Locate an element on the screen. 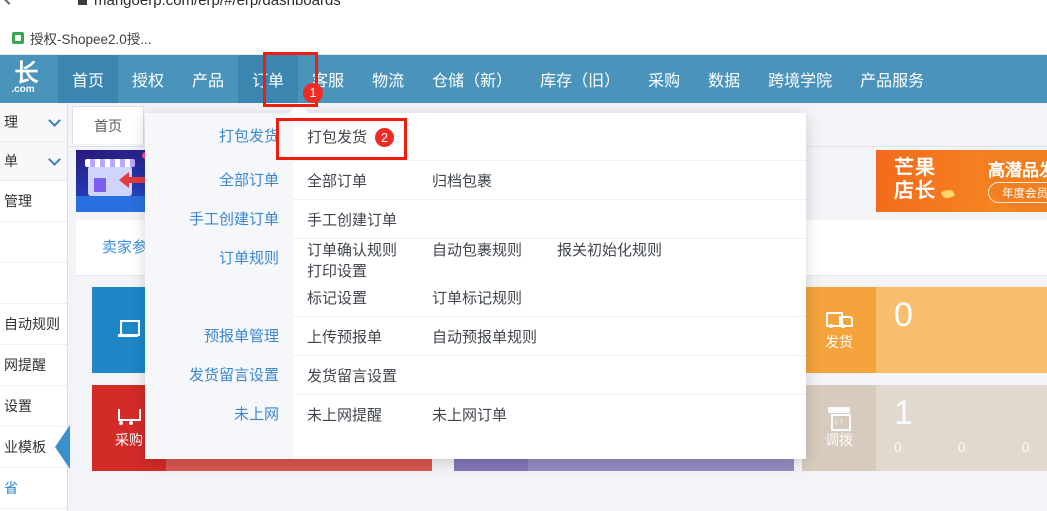 This screenshot has height=511, width=1047. sidebar-item-net-reminder: 网提醒 is located at coordinates (33, 365).